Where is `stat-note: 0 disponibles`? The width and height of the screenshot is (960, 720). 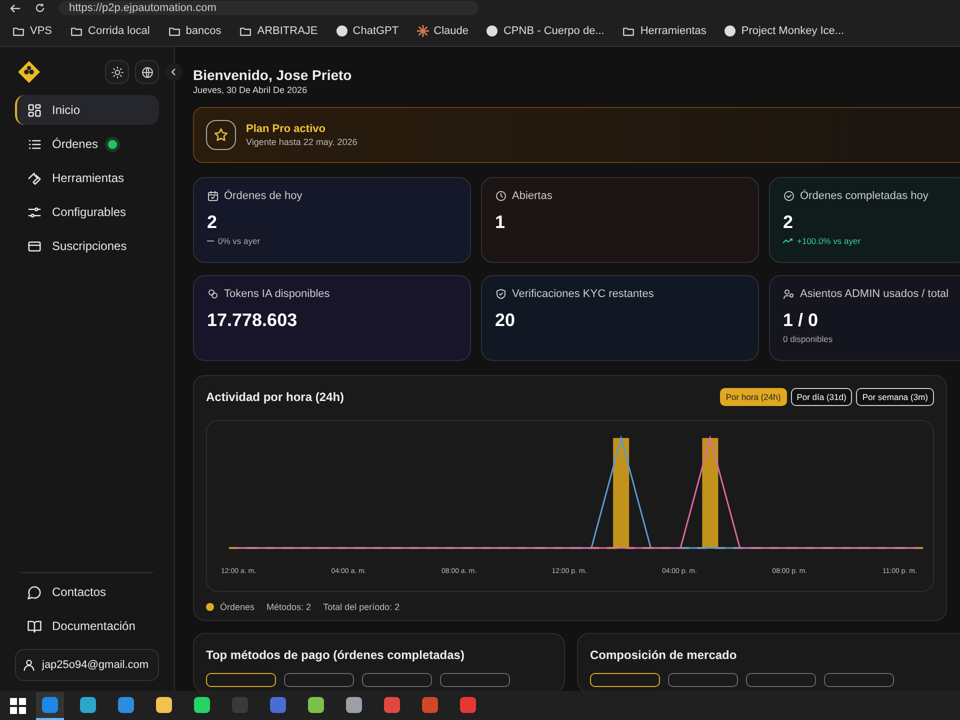 stat-note: 0 disponibles is located at coordinates (808, 339).